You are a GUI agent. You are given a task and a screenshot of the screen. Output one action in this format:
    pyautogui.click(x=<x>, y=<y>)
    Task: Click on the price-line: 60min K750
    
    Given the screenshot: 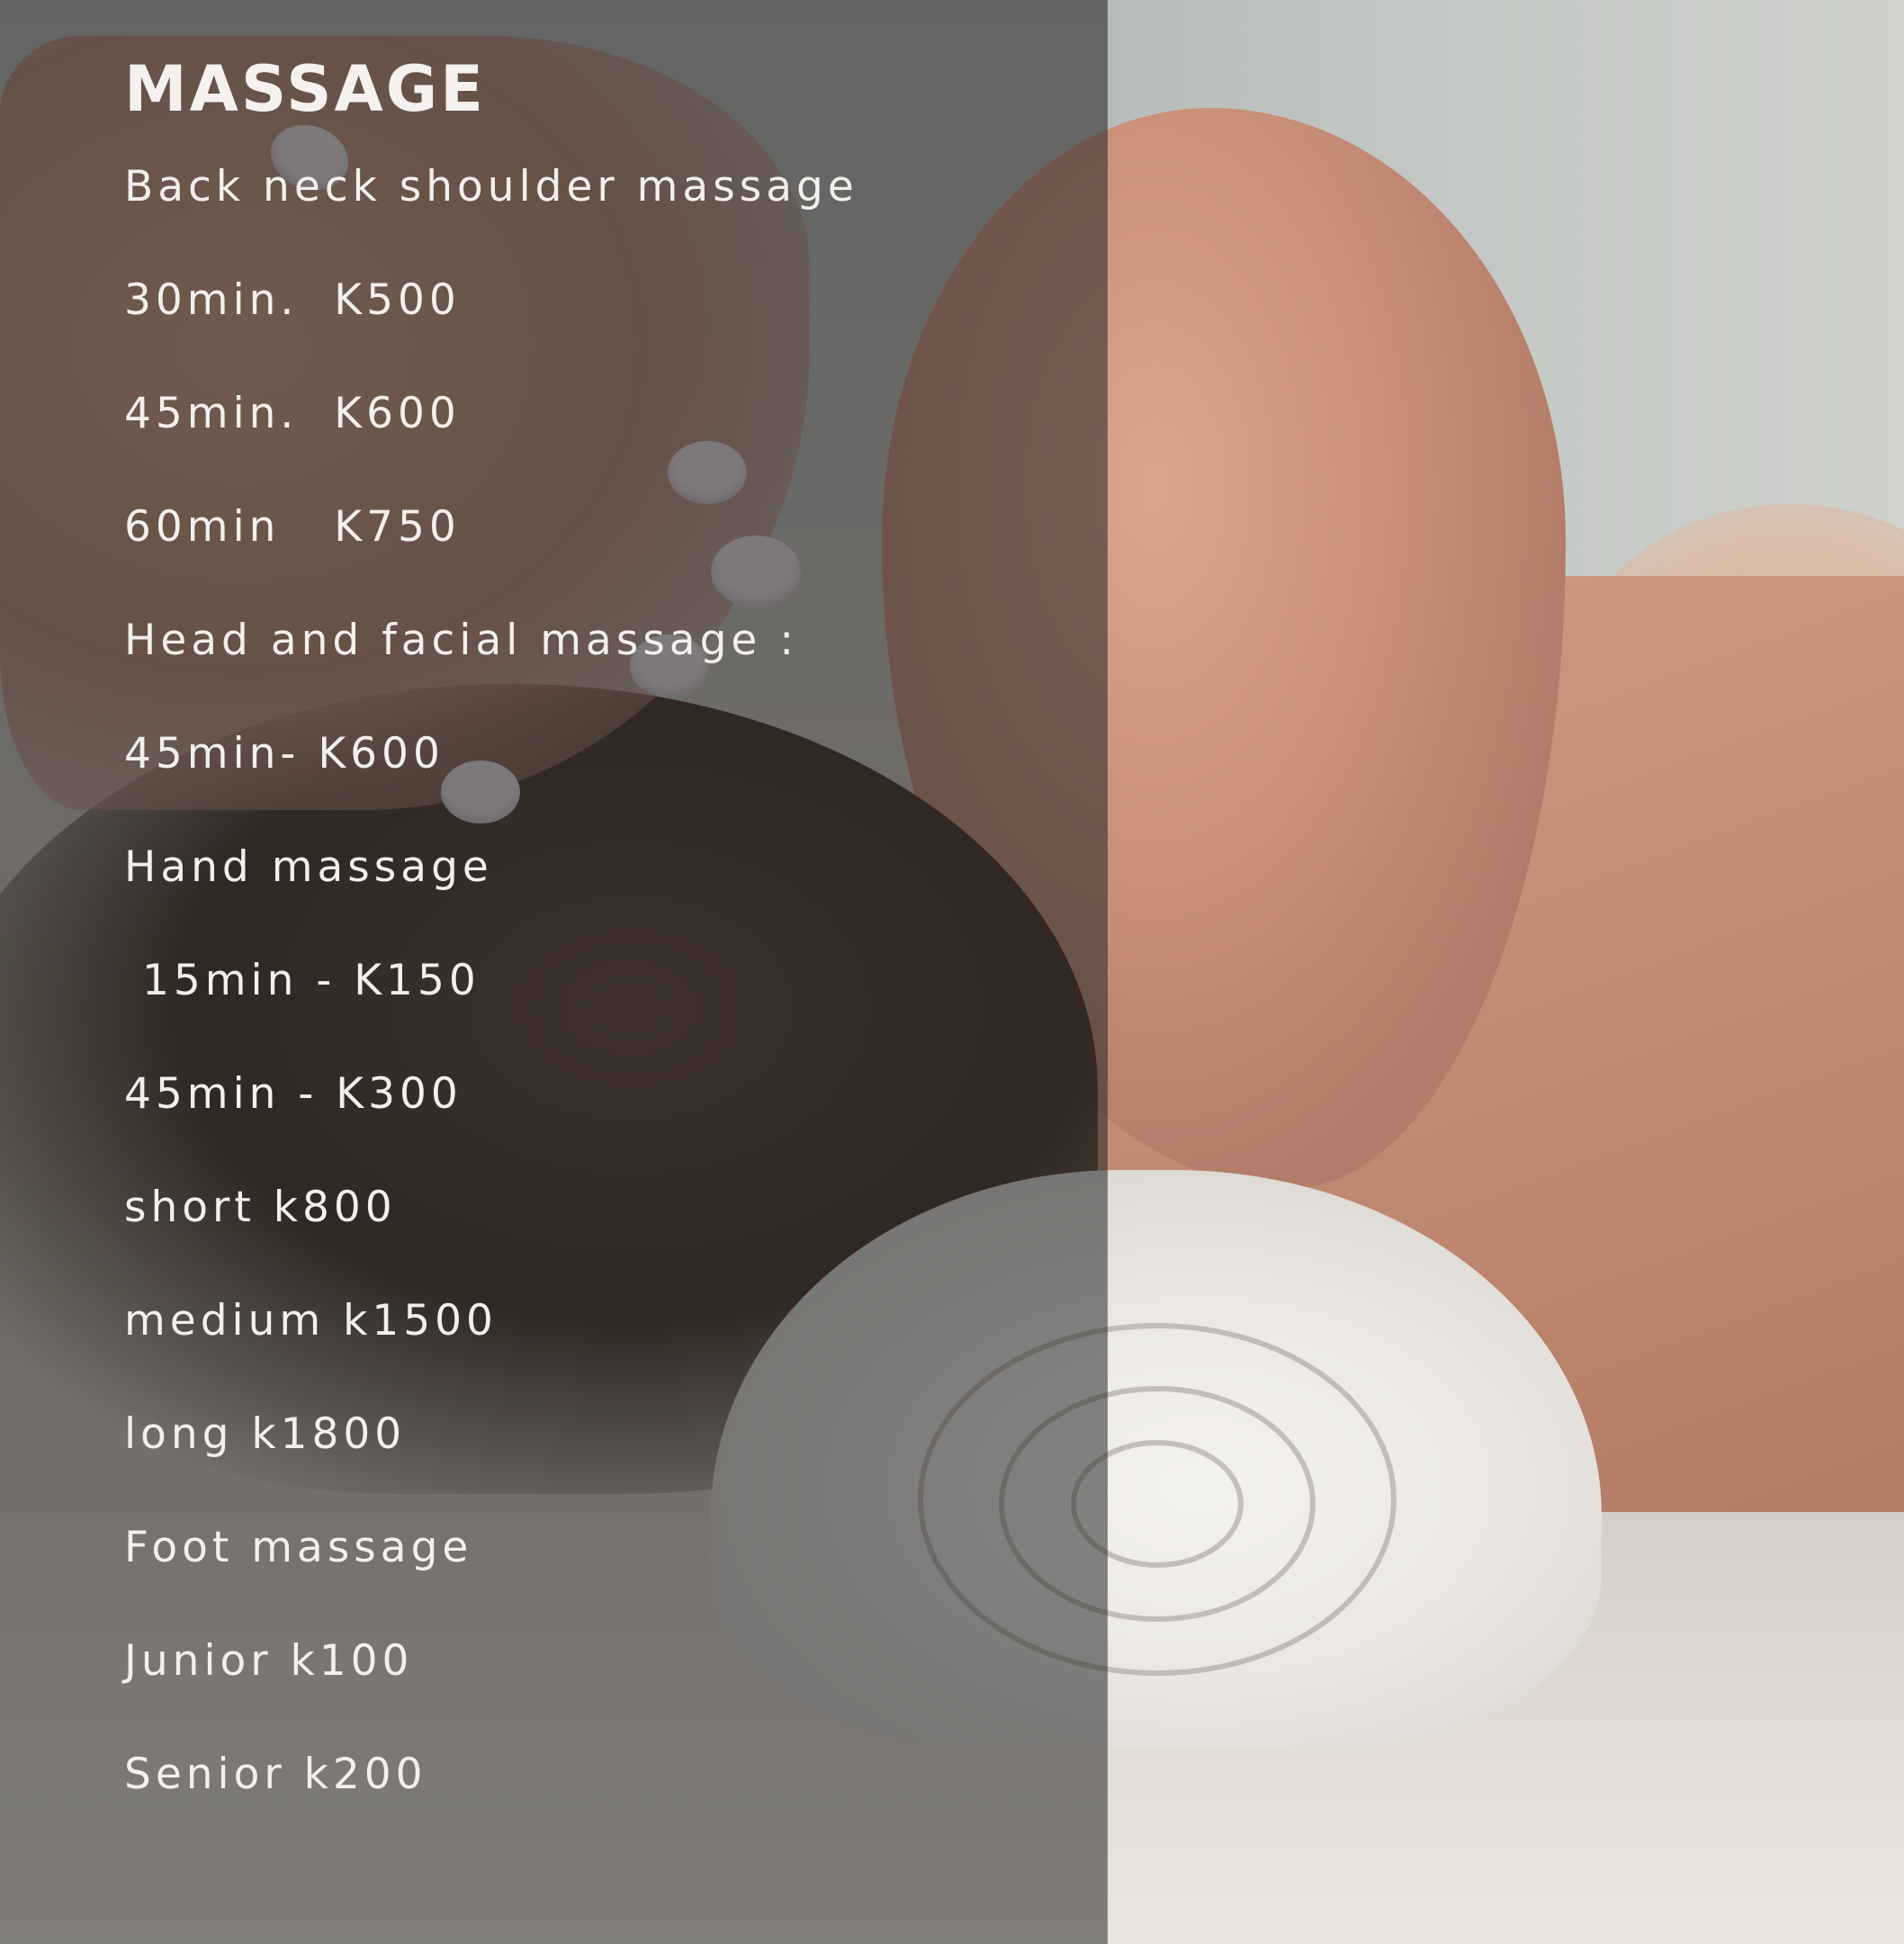 What is the action you would take?
    pyautogui.click(x=292, y=527)
    